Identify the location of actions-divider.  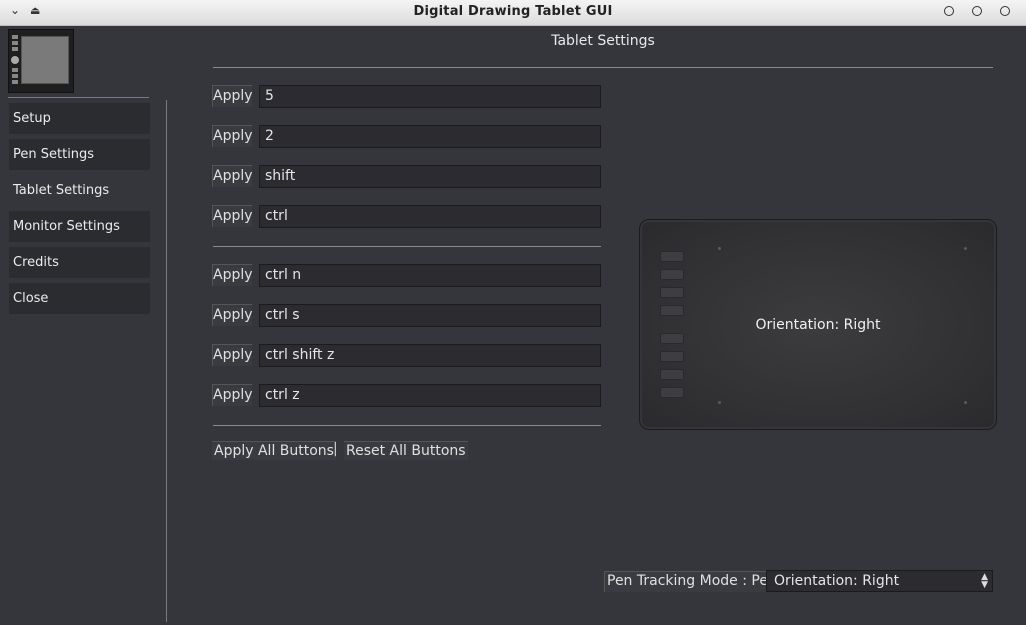
(407, 425).